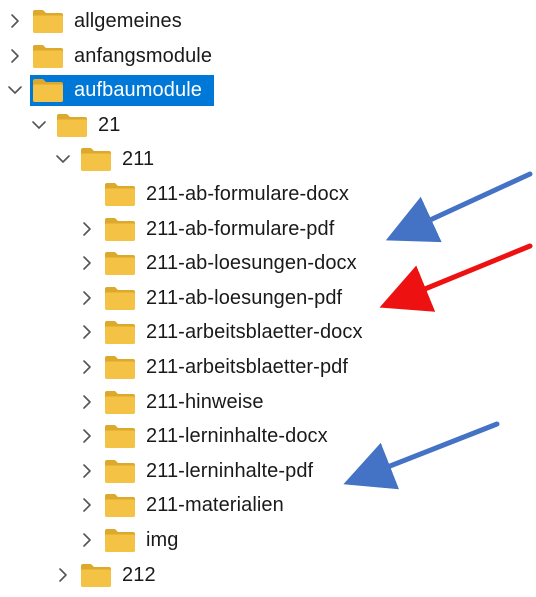 This screenshot has width=536, height=597. I want to click on tree-item-21: 21, so click(268, 125).